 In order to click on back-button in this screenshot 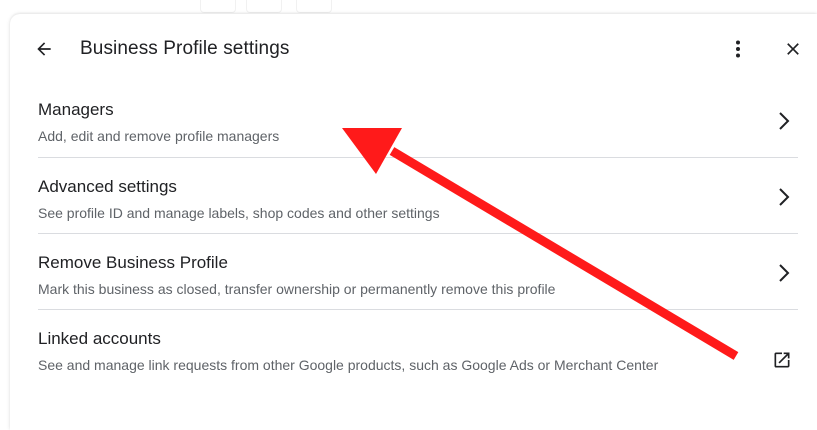, I will do `click(44, 49)`.